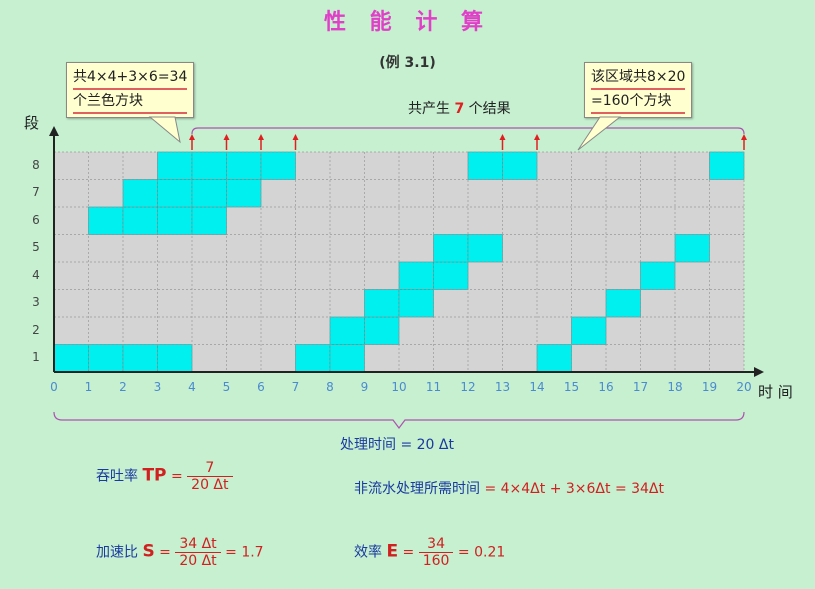 The width and height of the screenshot is (815, 589). Describe the element at coordinates (164, 130) in the screenshot. I see `callout-blue-pointer` at that location.